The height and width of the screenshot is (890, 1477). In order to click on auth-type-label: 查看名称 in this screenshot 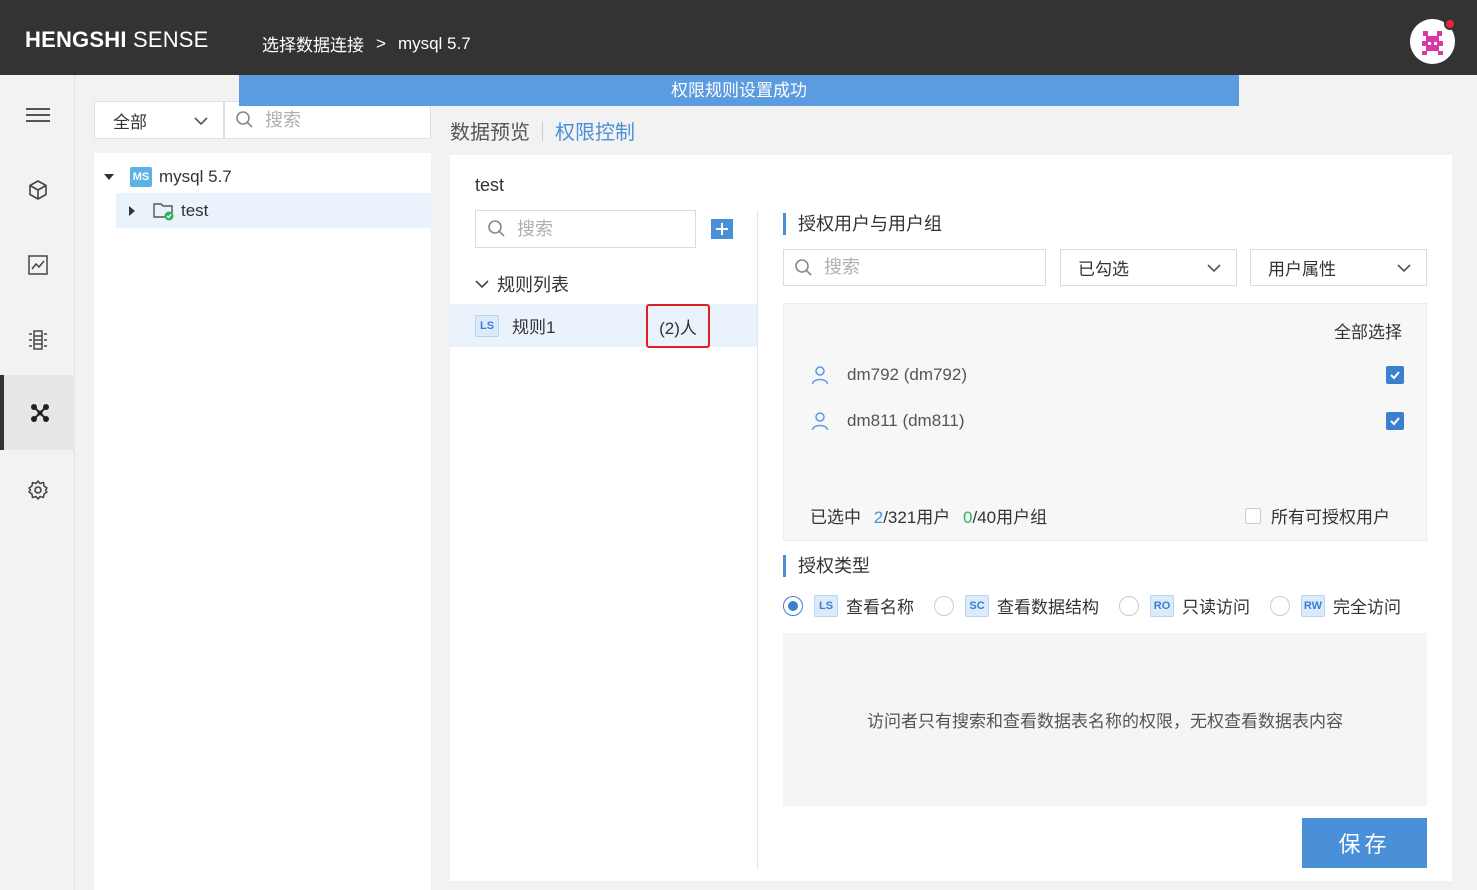, I will do `click(880, 607)`.